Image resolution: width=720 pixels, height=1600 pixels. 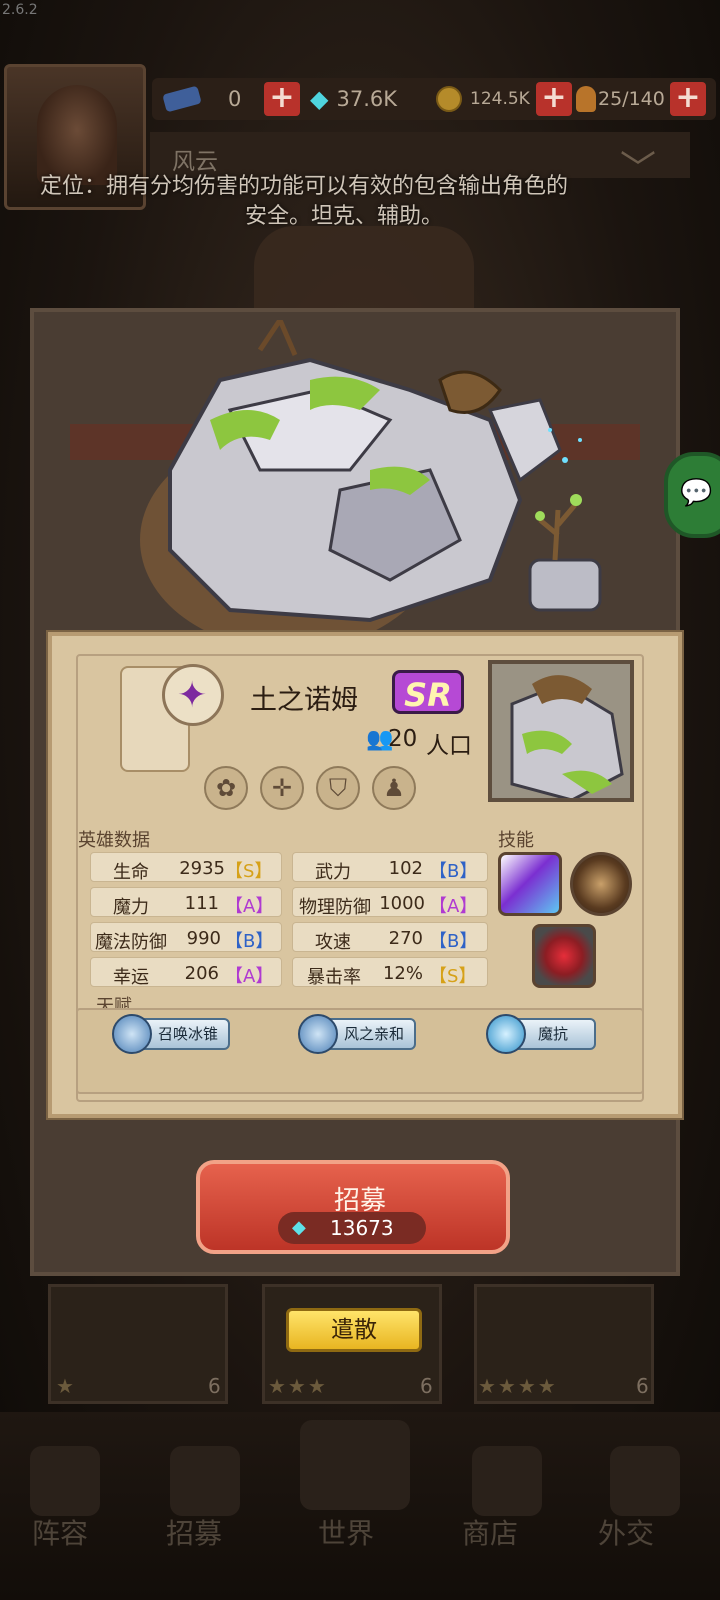 What do you see at coordinates (390, 902) in the screenshot?
I see `stat-physical-defense: 物理防御 1000 【A】` at bounding box center [390, 902].